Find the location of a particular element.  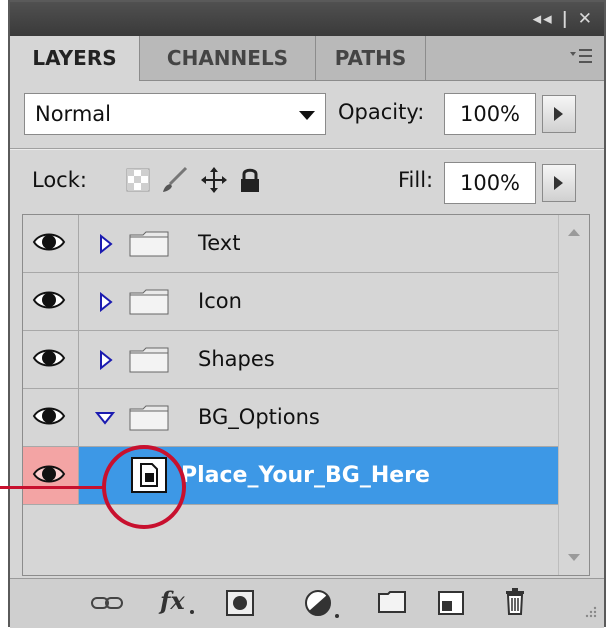

scroll-up-icon is located at coordinates (574, 232).